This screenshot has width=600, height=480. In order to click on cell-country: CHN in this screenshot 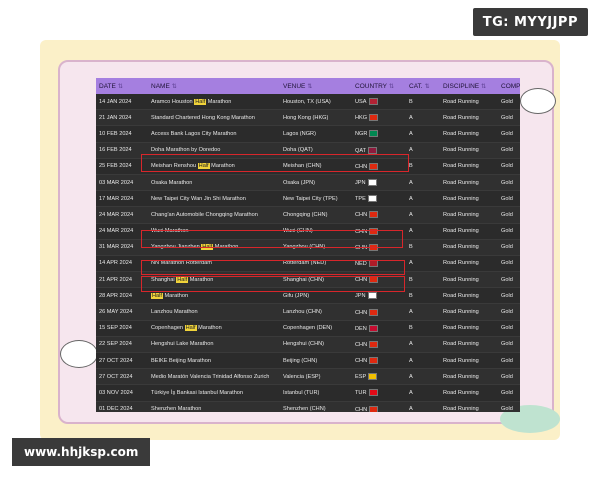, I will do `click(379, 312)`.